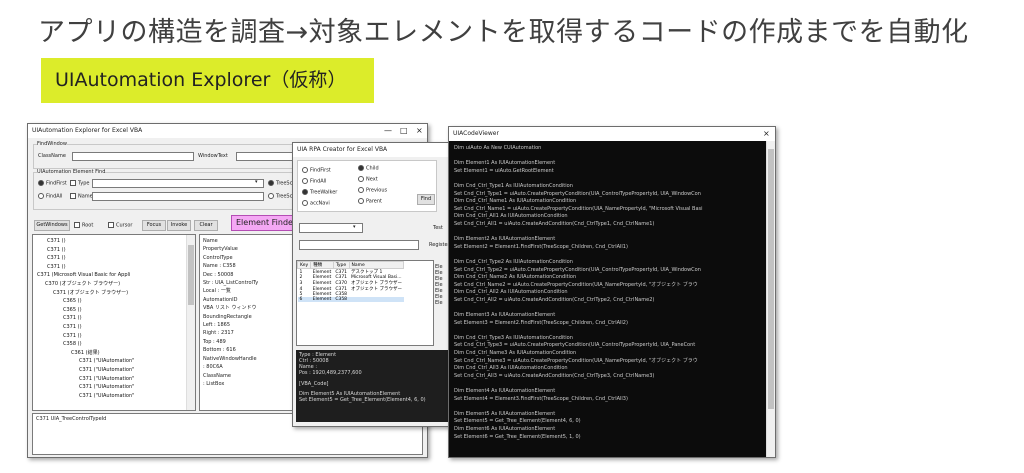  What do you see at coordinates (388, 131) in the screenshot?
I see `minimize-button: —` at bounding box center [388, 131].